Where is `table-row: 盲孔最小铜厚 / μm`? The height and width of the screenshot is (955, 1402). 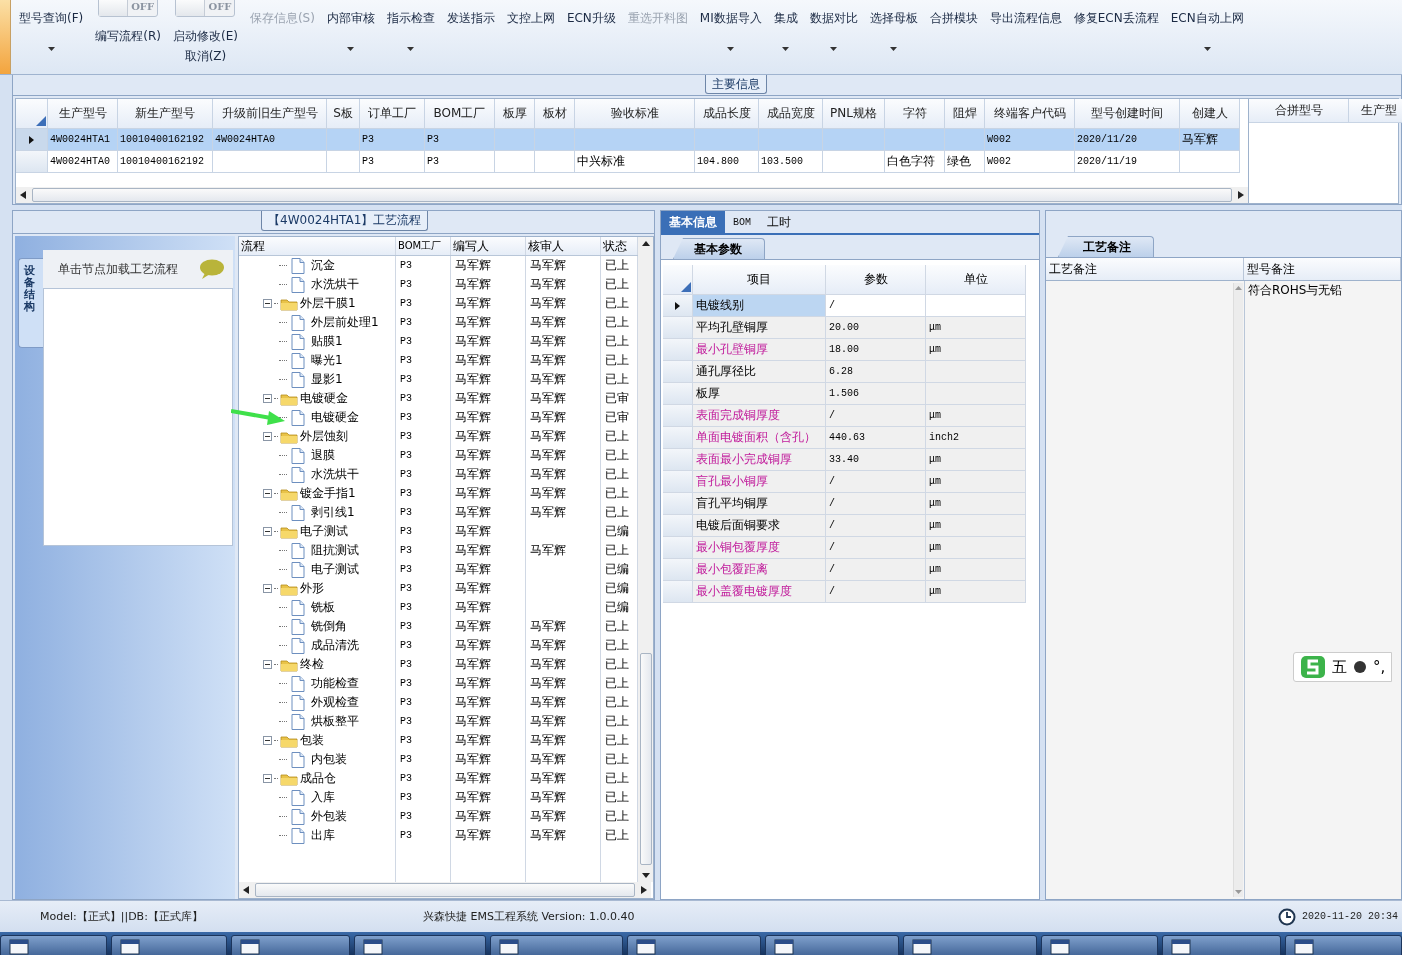 table-row: 盲孔最小铜厚 / μm is located at coordinates (846, 482).